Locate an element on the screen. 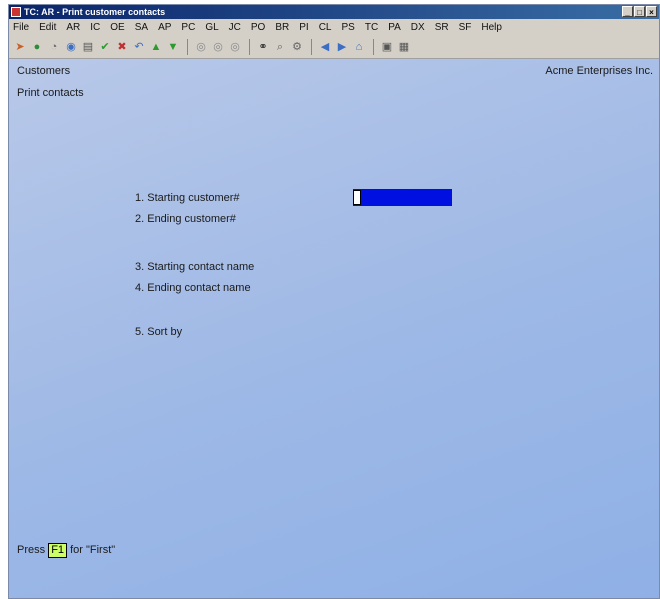  menu-pa: PA is located at coordinates (394, 27).